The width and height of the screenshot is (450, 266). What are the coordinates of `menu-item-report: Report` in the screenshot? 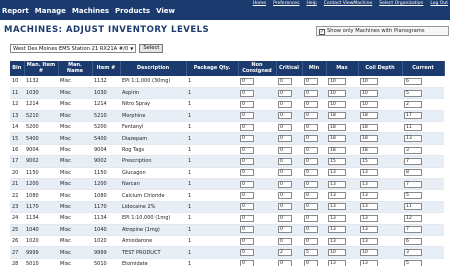 It's located at (15, 11).